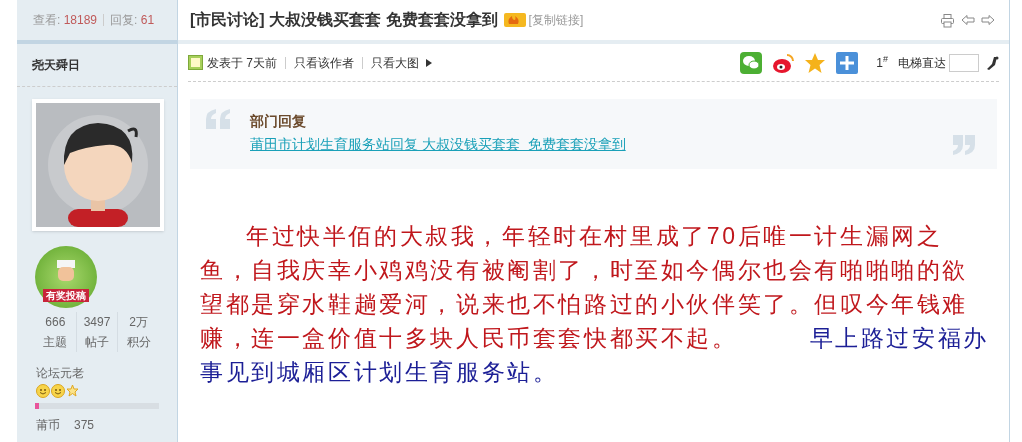  Describe the element at coordinates (968, 20) in the screenshot. I see `left-arrow-icon` at that location.